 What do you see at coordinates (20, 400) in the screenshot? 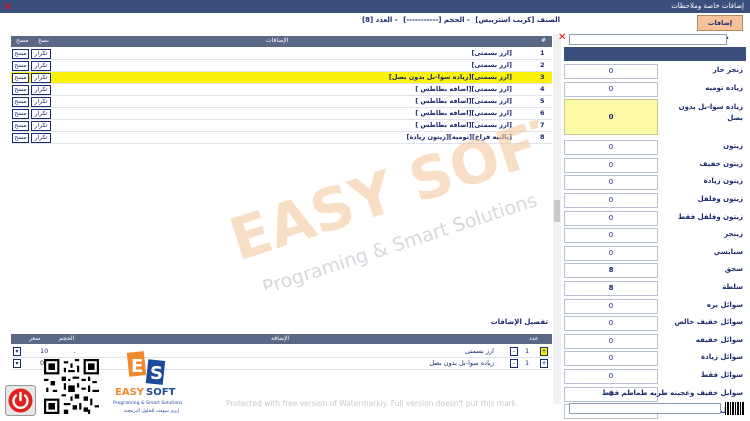
I see `exit-button` at bounding box center [20, 400].